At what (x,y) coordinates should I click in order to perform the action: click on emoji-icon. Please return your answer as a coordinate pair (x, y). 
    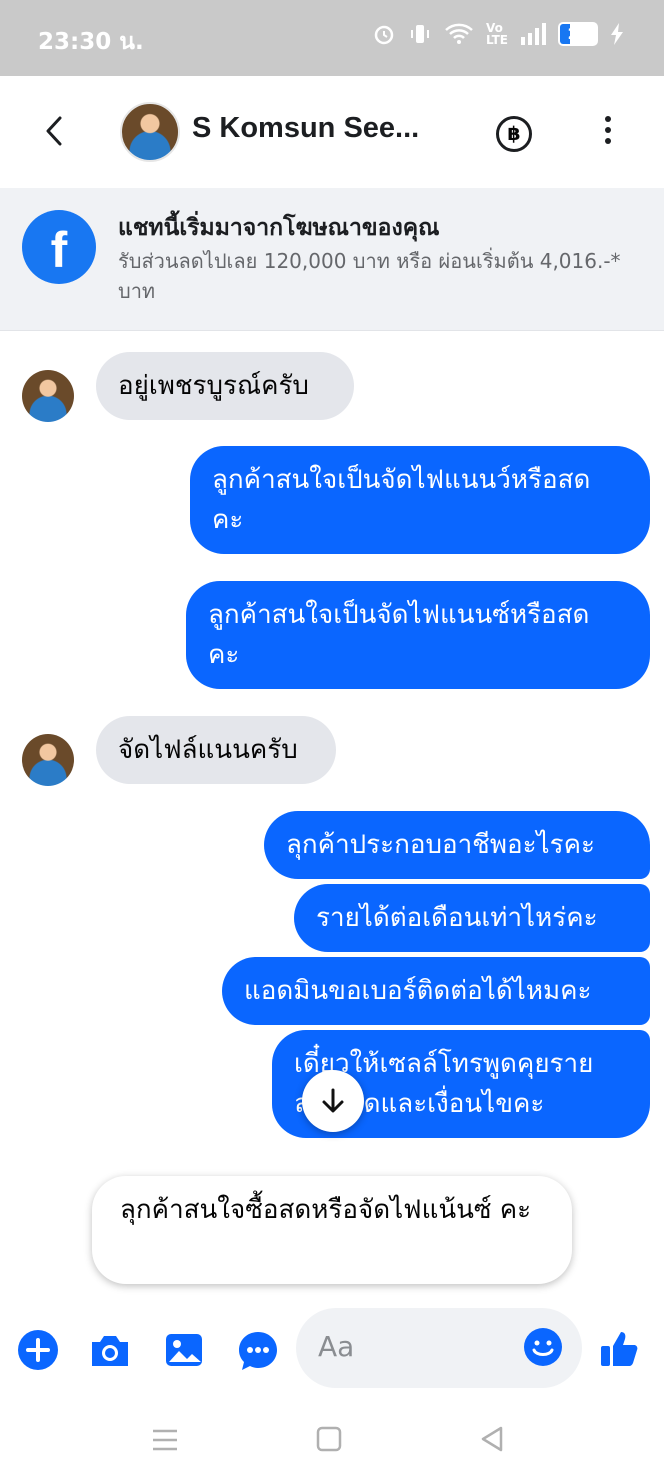
    Looking at the image, I should click on (543, 1347).